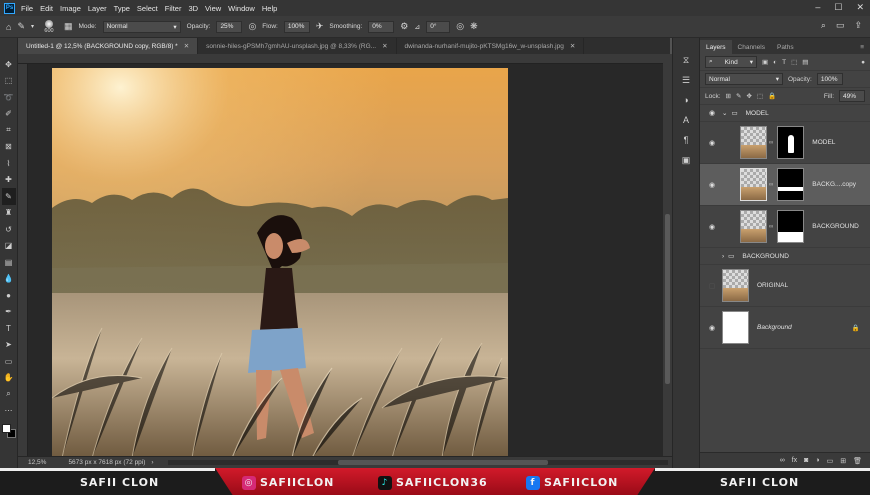  I want to click on history-panel-icon: ⧖, so click(686, 60).